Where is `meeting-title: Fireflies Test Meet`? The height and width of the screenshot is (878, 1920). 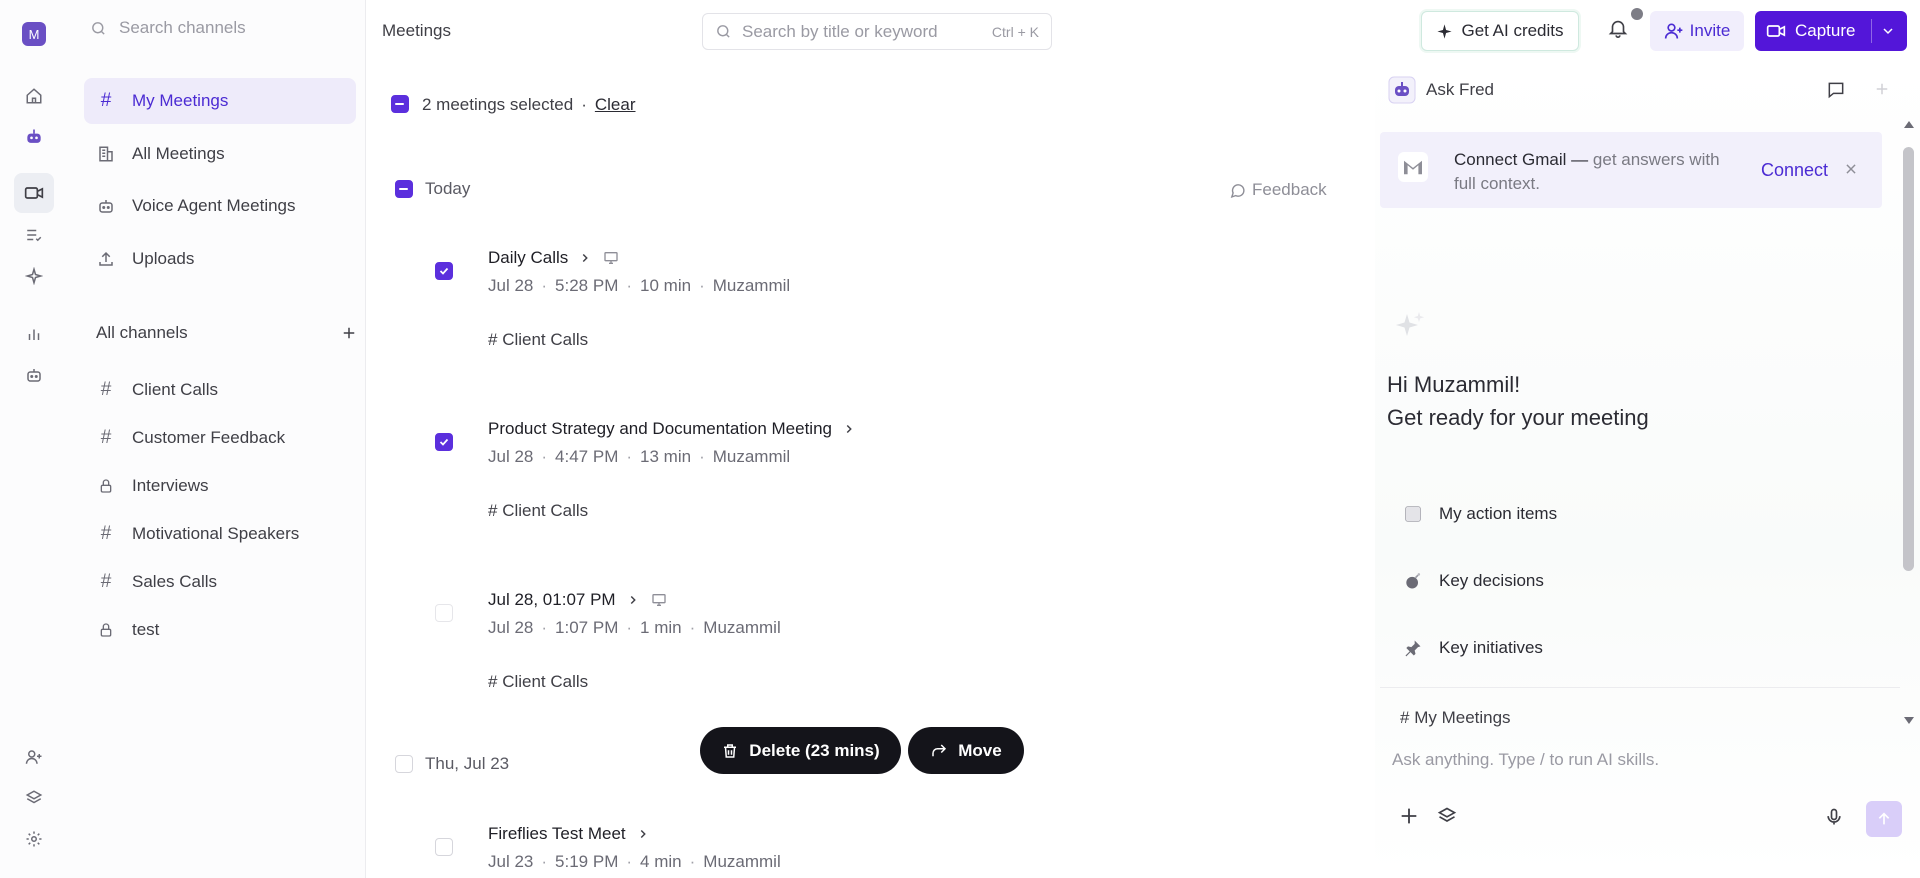 meeting-title: Fireflies Test Meet is located at coordinates (569, 834).